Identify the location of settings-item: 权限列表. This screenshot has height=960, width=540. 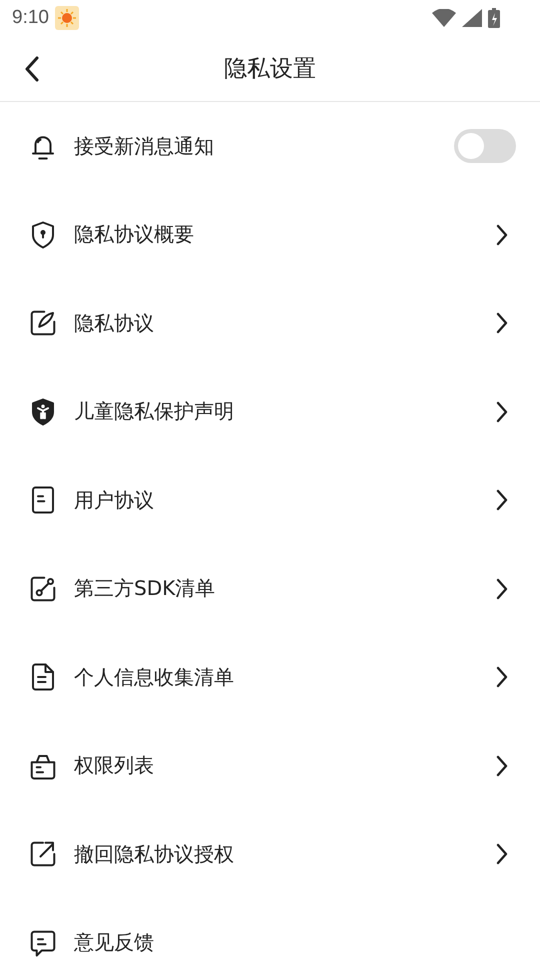
(270, 766).